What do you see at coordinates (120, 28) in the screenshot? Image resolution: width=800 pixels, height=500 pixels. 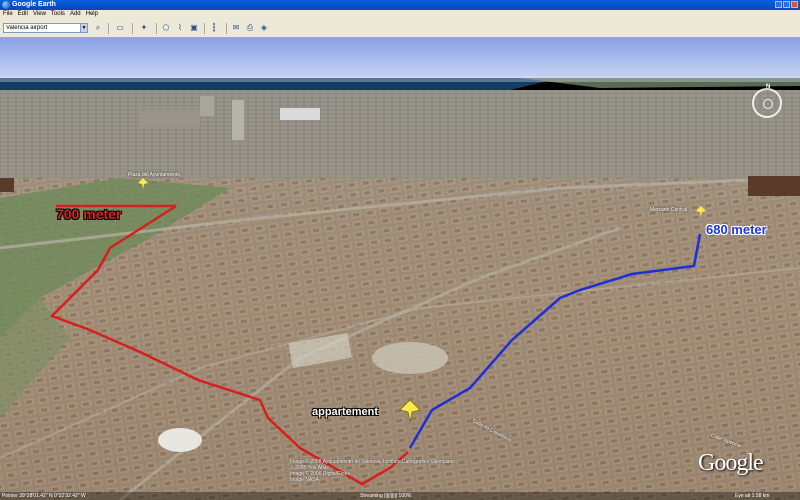 I see `sidebar-toggle-icon: ▭` at bounding box center [120, 28].